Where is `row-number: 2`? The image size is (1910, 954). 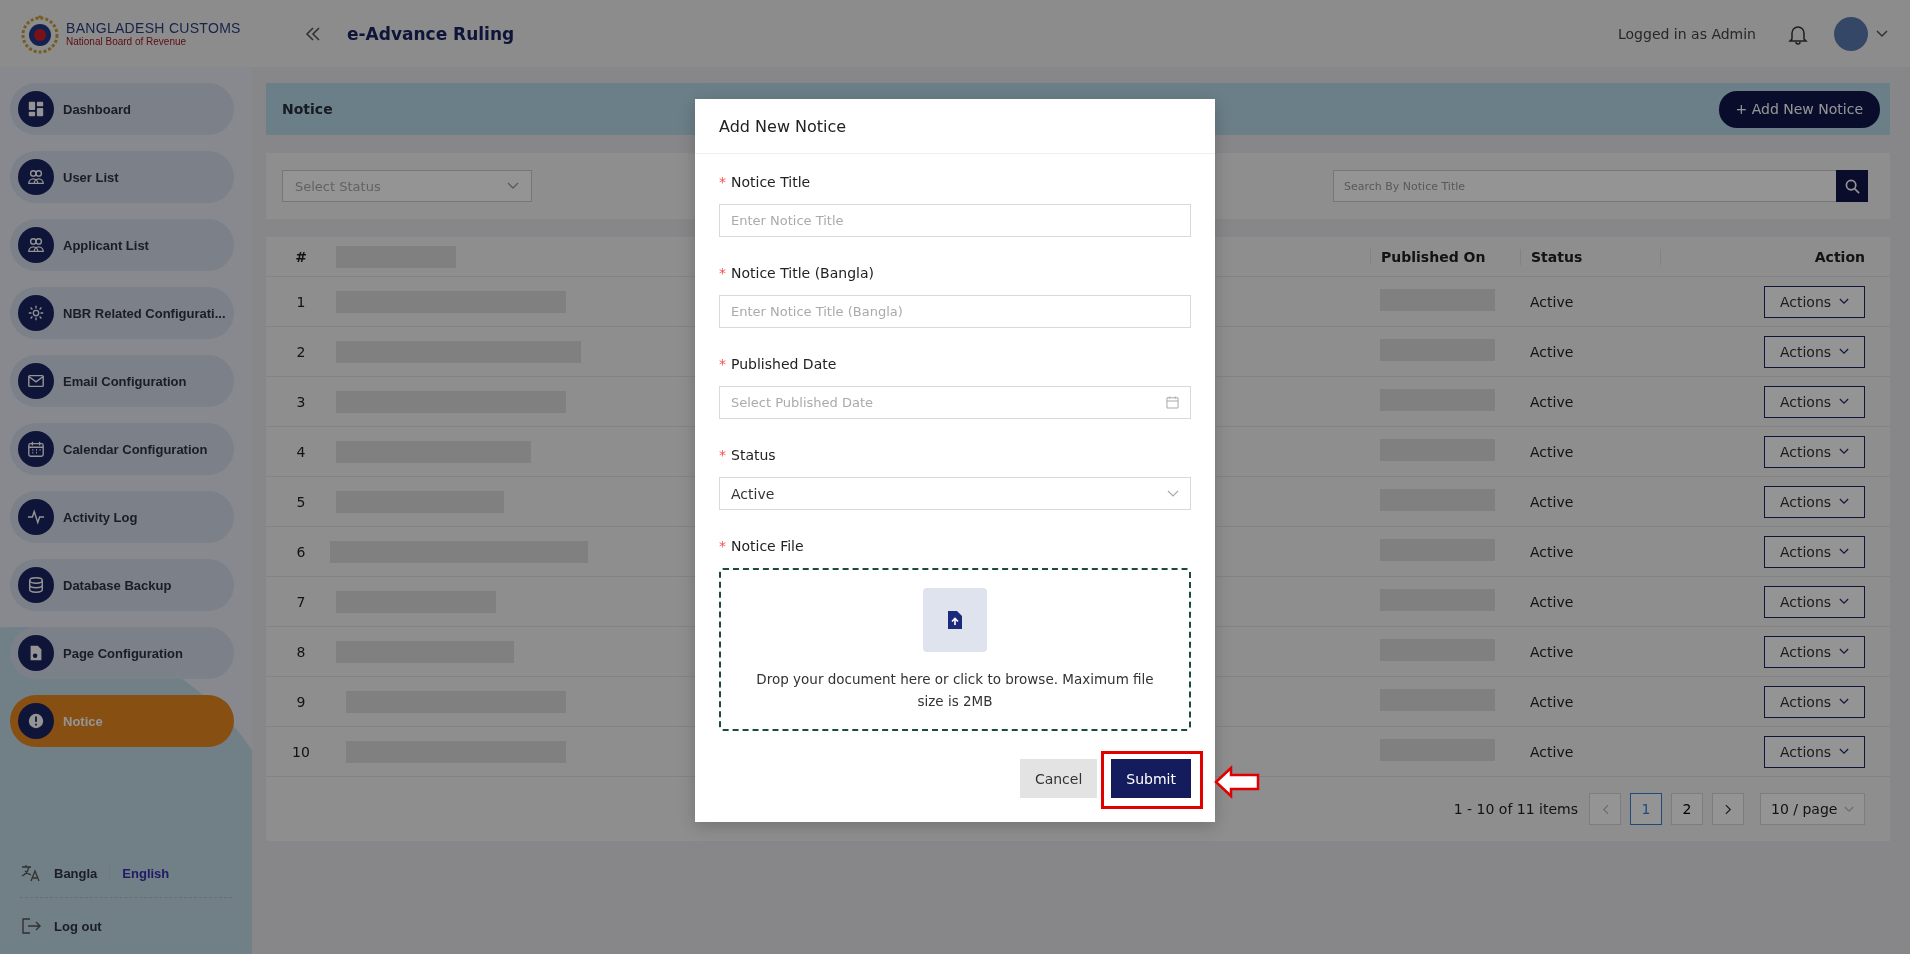
row-number: 2 is located at coordinates (301, 351).